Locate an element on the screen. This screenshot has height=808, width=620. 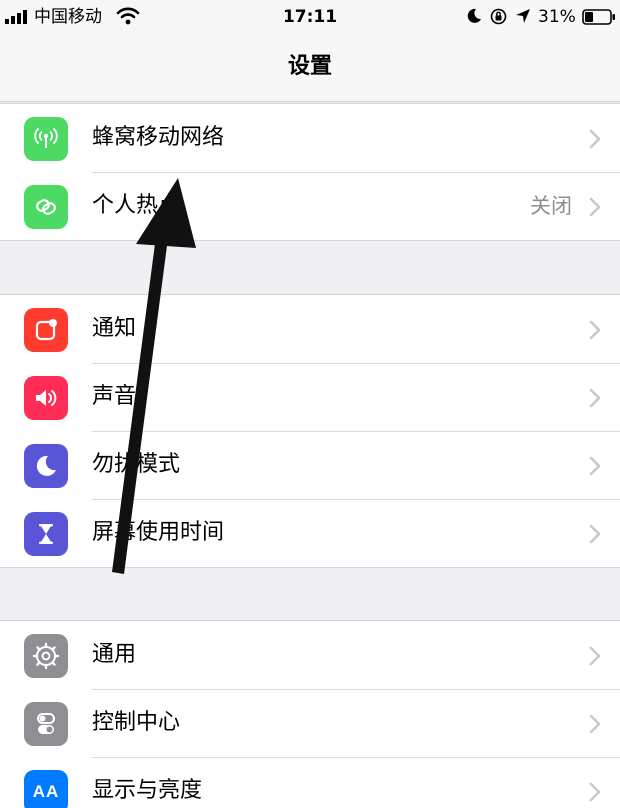
moon-icon is located at coordinates (46, 466).